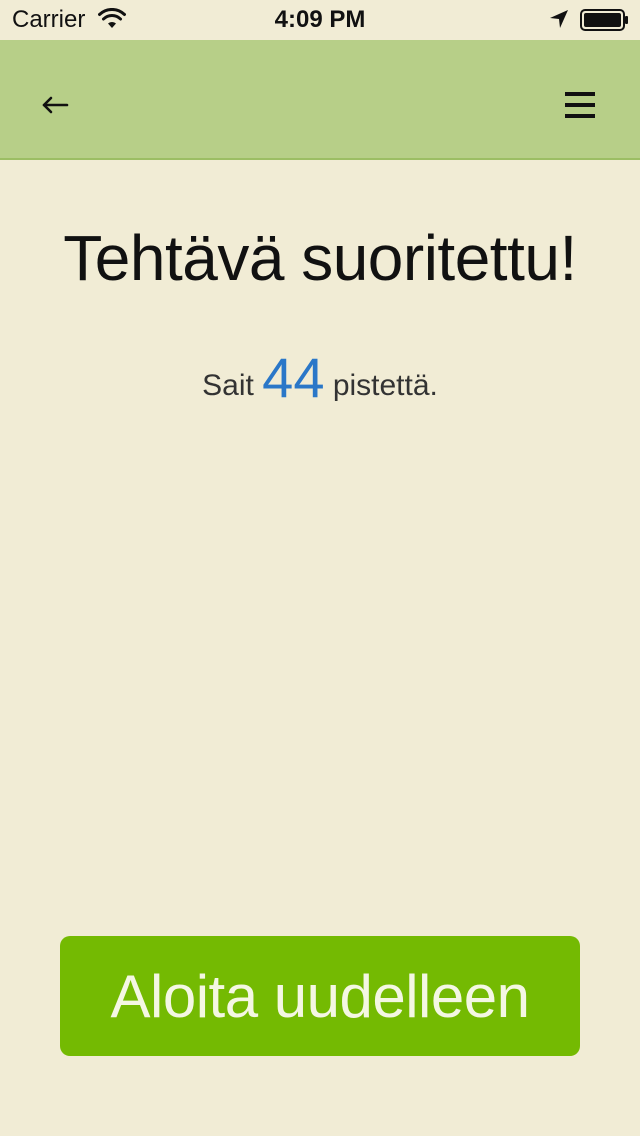  What do you see at coordinates (559, 19) in the screenshot?
I see `location-arrow-icon` at bounding box center [559, 19].